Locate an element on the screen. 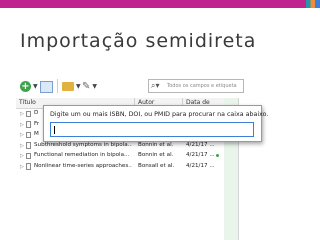 This screenshot has width=320, height=240. attachment-icon: ✎ is located at coordinates (86, 86).